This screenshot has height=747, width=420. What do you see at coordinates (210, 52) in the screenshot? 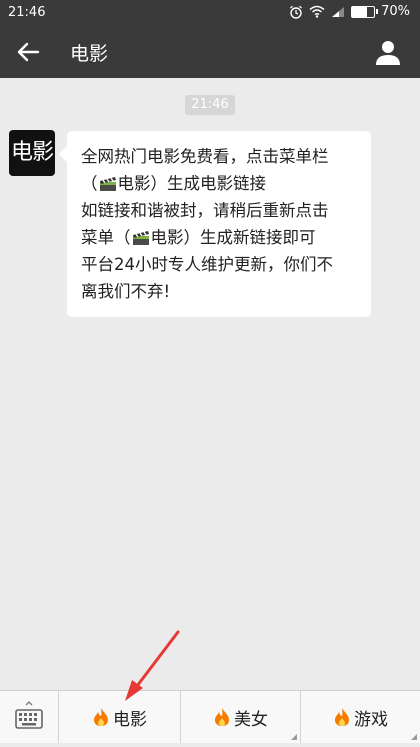
I see `title-bar: 电影` at bounding box center [210, 52].